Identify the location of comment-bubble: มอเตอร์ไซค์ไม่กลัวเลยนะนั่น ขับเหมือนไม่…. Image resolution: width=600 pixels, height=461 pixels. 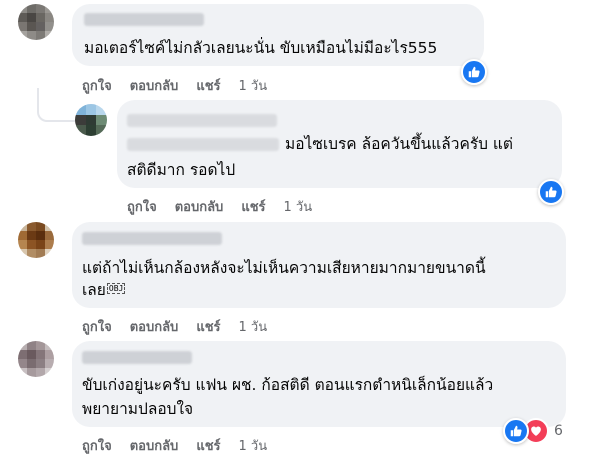
(278, 35).